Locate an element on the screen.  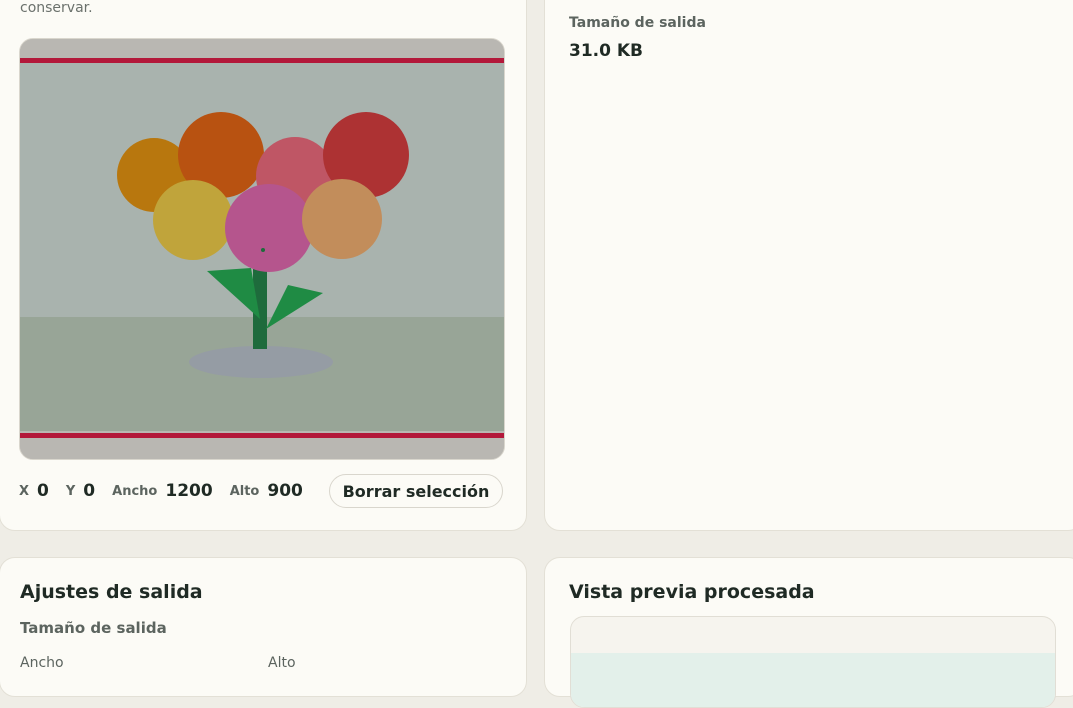
width-value: 1200 is located at coordinates (189, 491).